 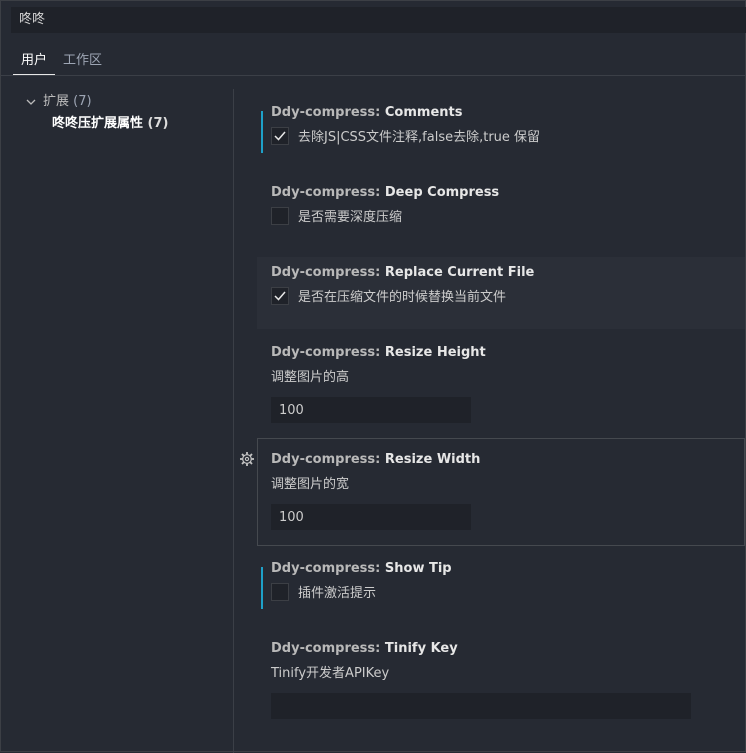 I want to click on setting-title: Ddy-compress: Tinify Key, so click(x=364, y=648).